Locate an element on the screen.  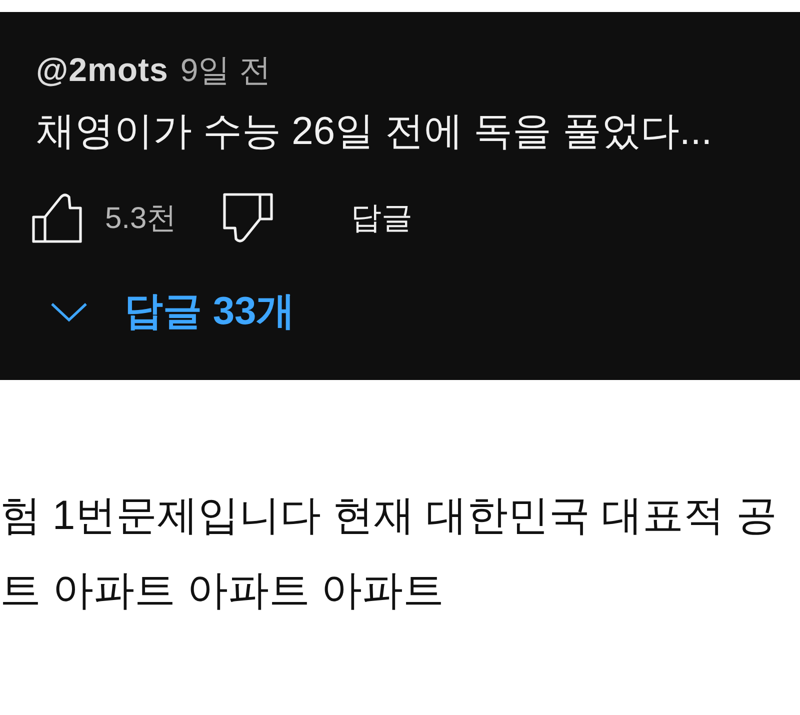
body-text-line: 트 아파트 아파트 아파트 is located at coordinates (222, 590).